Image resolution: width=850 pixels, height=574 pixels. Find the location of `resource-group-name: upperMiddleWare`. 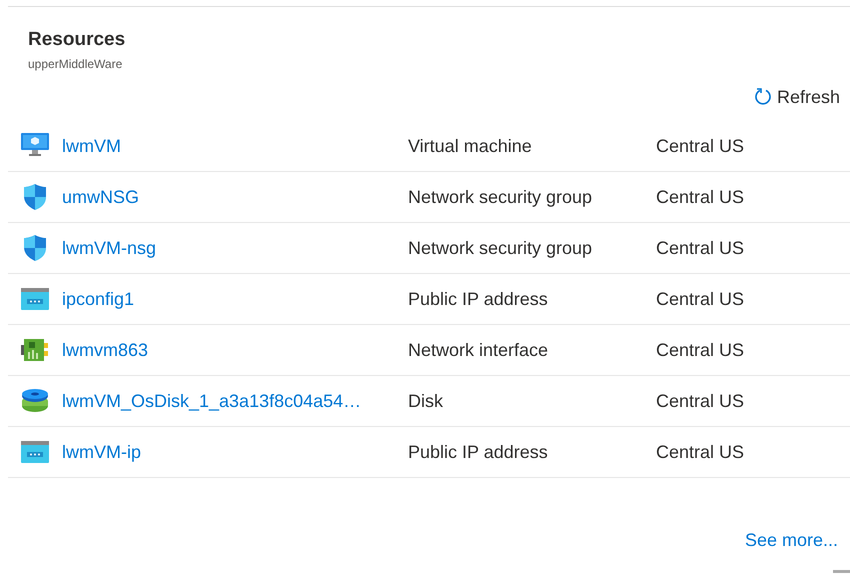

resource-group-name: upperMiddleWare is located at coordinates (75, 64).